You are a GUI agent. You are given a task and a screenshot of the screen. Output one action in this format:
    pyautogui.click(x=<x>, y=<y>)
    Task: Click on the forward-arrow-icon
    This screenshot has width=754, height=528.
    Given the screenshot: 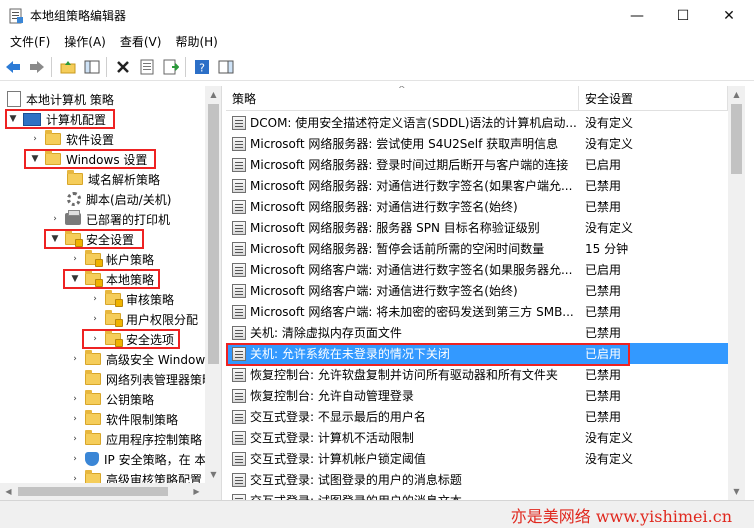 What is the action you would take?
    pyautogui.click(x=37, y=66)
    